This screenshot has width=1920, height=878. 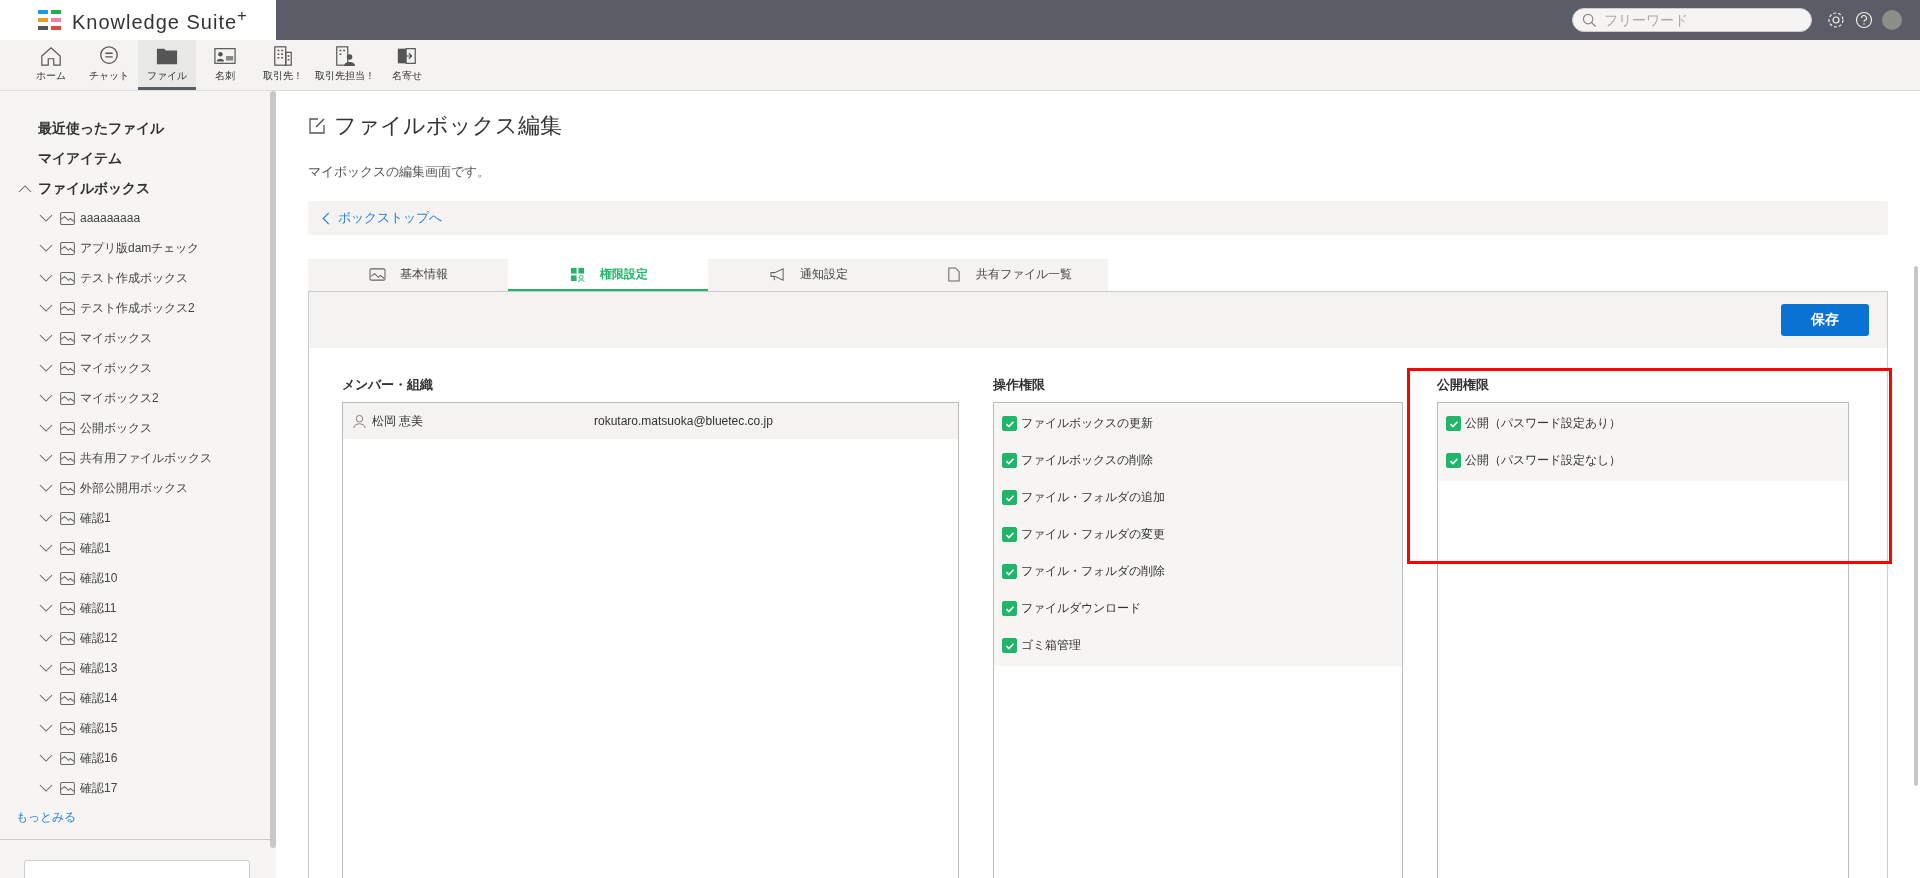 What do you see at coordinates (683, 421) in the screenshot?
I see `member-email: rokutaro.matsuoka@bluetec.co.jp` at bounding box center [683, 421].